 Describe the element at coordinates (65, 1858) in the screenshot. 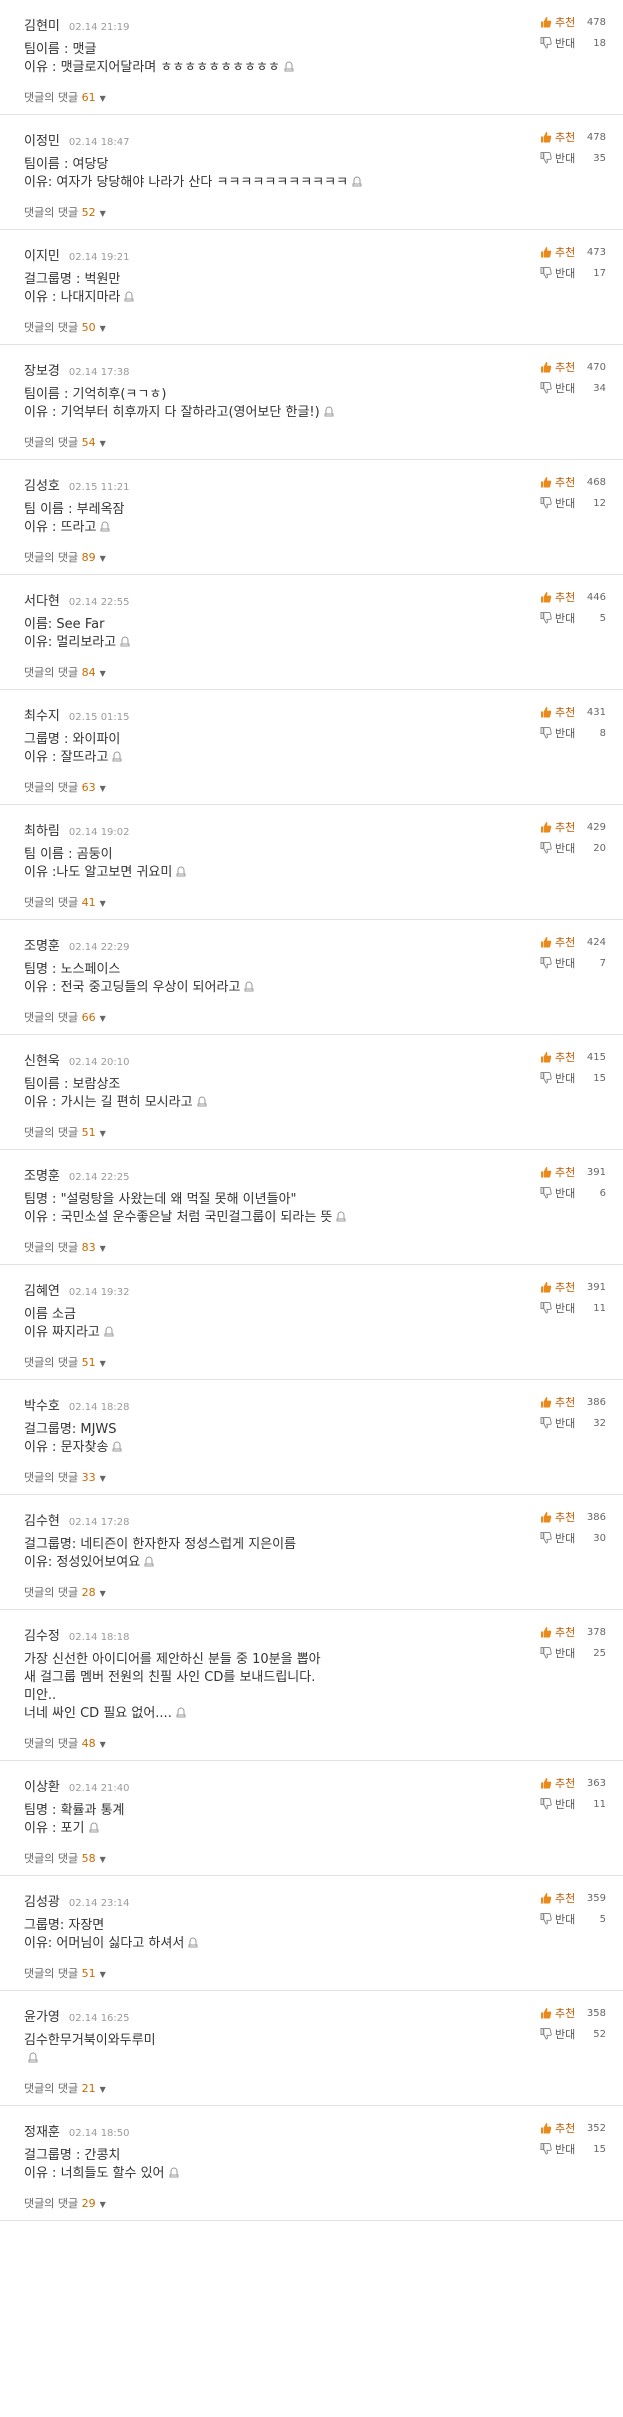

I see `reply-toggle: 댓글의 댓글 58 ▼` at that location.